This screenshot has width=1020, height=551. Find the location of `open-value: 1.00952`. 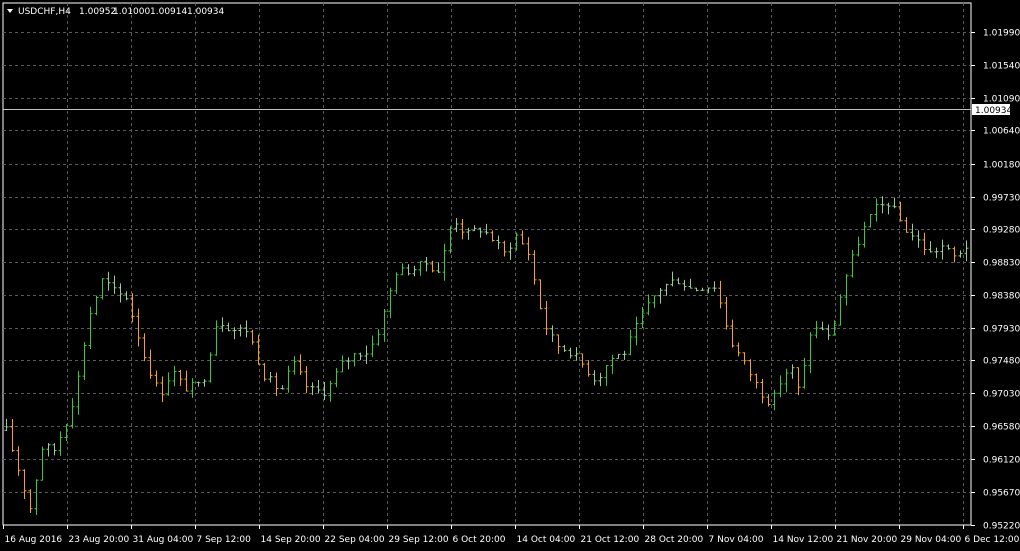

open-value: 1.00952 is located at coordinates (97, 12).